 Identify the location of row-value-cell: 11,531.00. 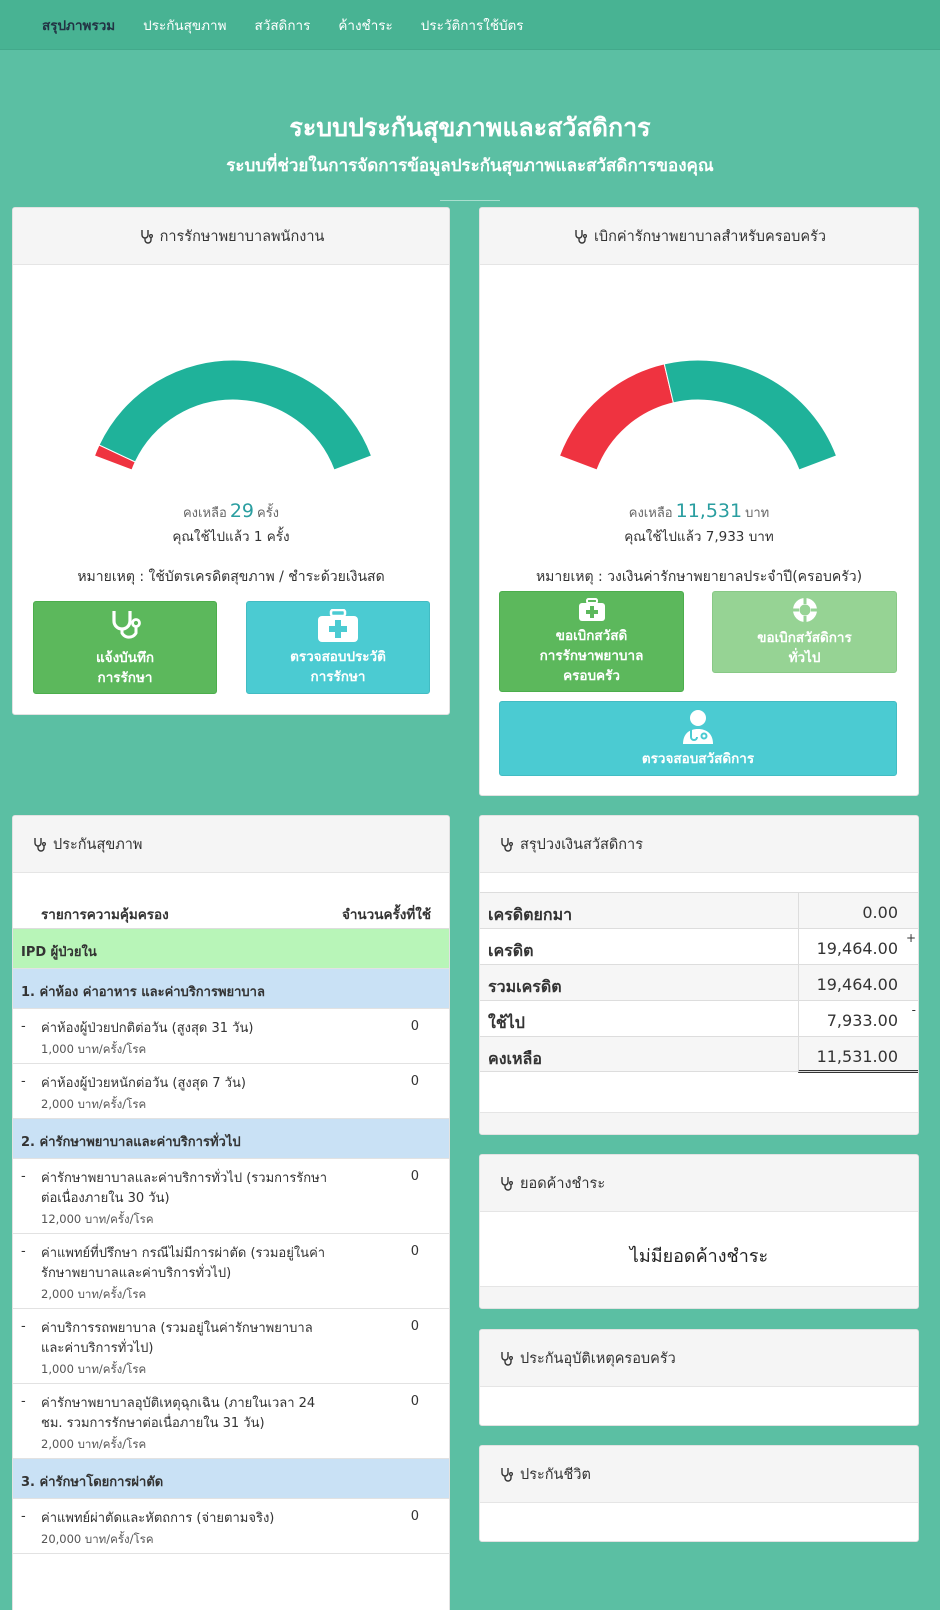
(858, 1055).